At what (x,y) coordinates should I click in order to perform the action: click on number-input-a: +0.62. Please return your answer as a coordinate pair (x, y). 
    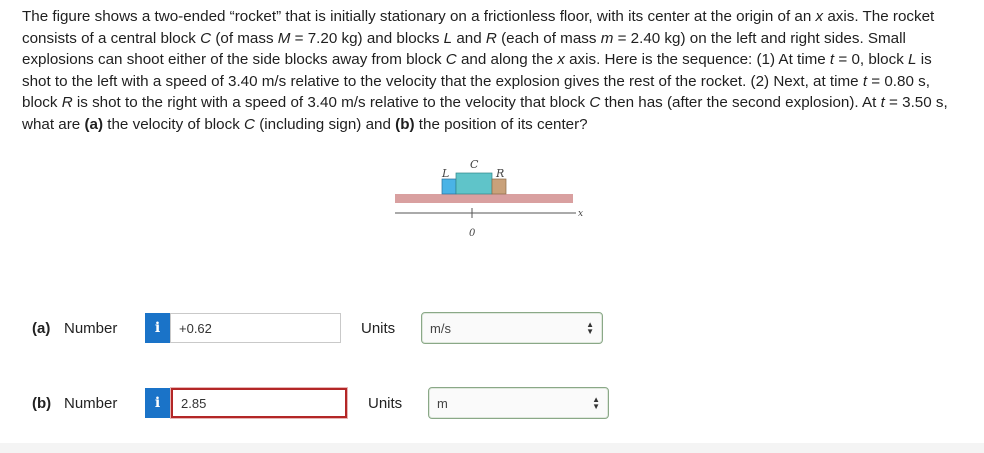
    Looking at the image, I should click on (255, 328).